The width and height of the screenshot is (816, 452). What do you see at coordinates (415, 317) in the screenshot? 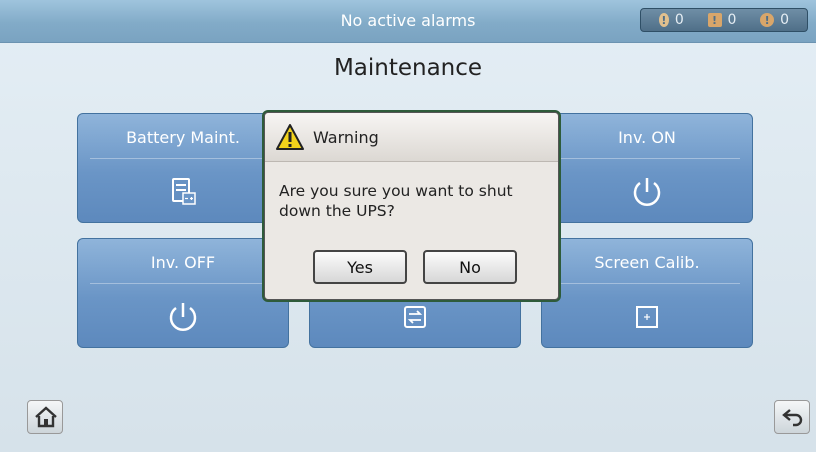
I see `transfer-icon` at bounding box center [415, 317].